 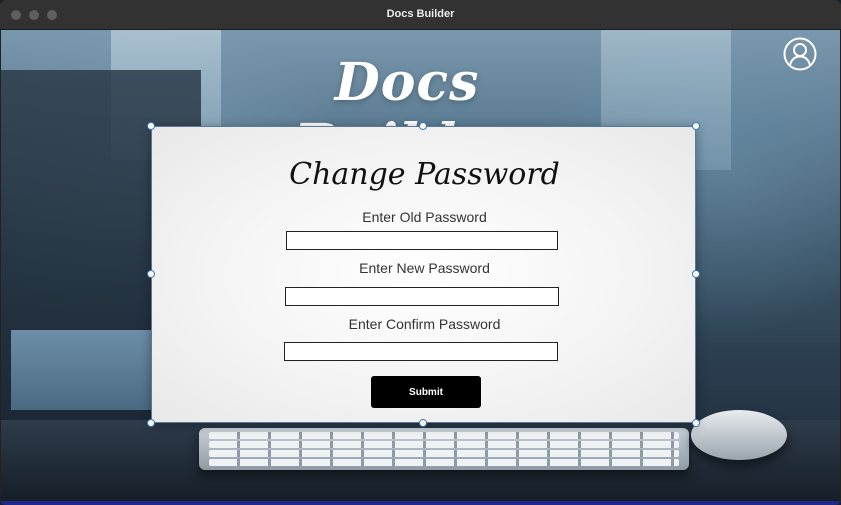 I want to click on resize-handle-bottom-left, so click(x=151, y=423).